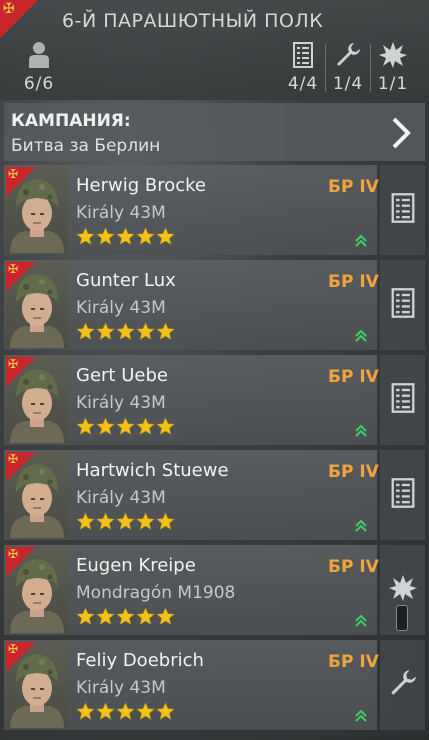 The height and width of the screenshot is (740, 429). Describe the element at coordinates (402, 618) in the screenshot. I see `slot-indicator` at that location.